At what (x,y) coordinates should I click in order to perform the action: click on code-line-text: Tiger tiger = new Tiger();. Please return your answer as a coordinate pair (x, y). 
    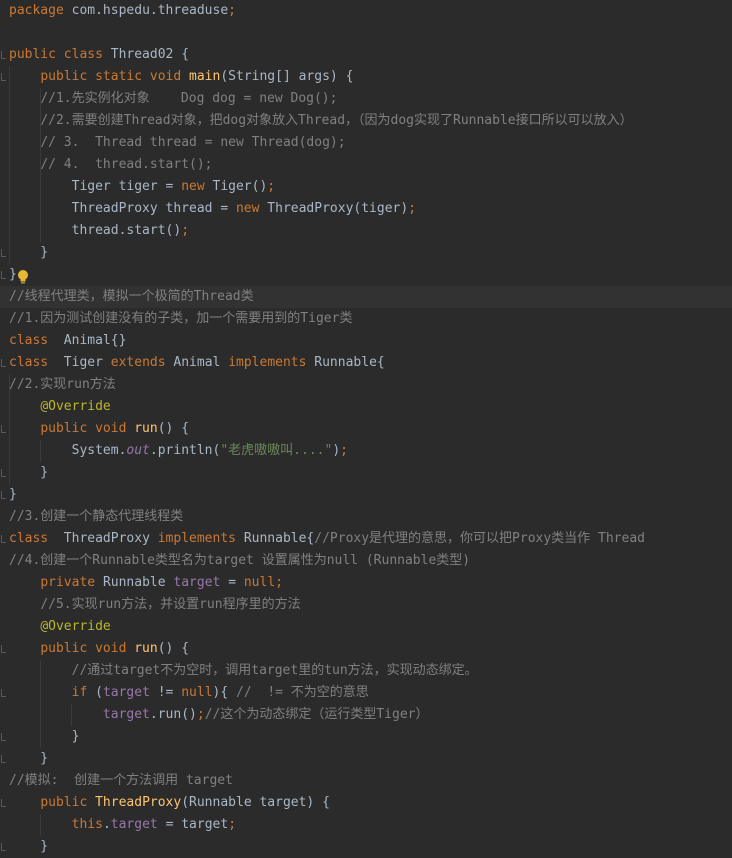
    Looking at the image, I should click on (142, 187).